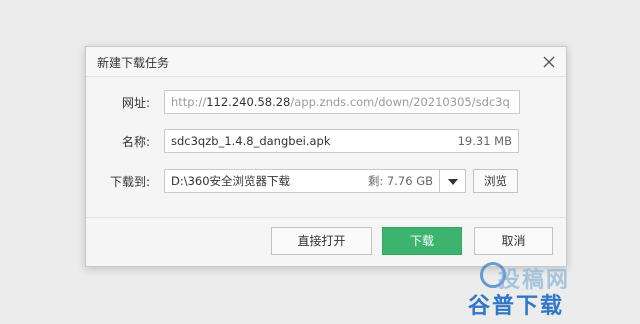 The image size is (640, 324). Describe the element at coordinates (513, 241) in the screenshot. I see `cancel-button: 取消` at that location.